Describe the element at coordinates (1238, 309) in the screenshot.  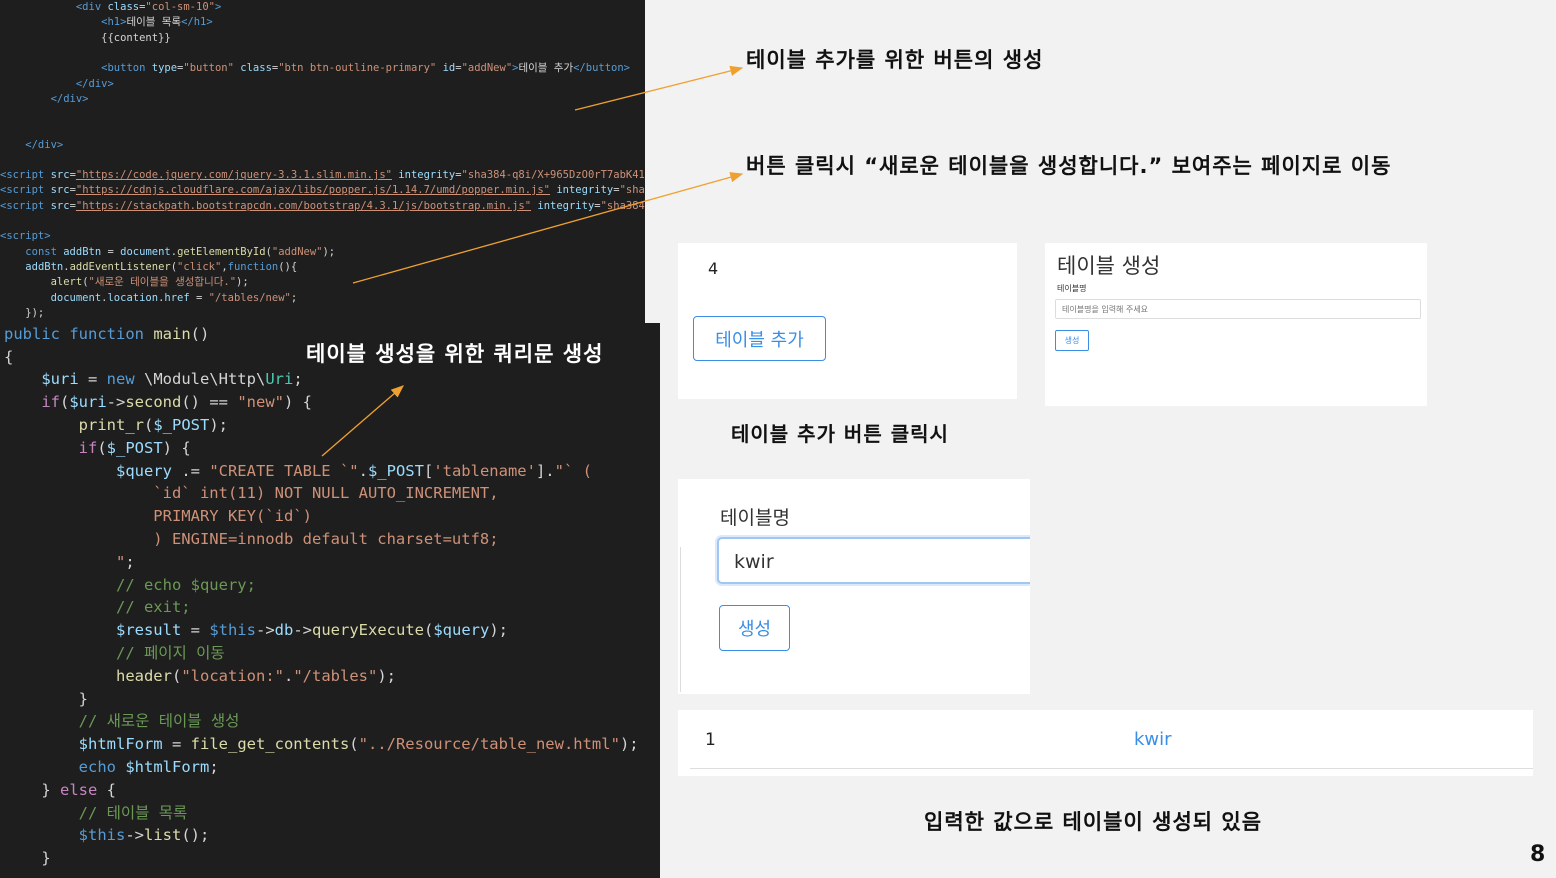
I see `table-name-input-small` at that location.